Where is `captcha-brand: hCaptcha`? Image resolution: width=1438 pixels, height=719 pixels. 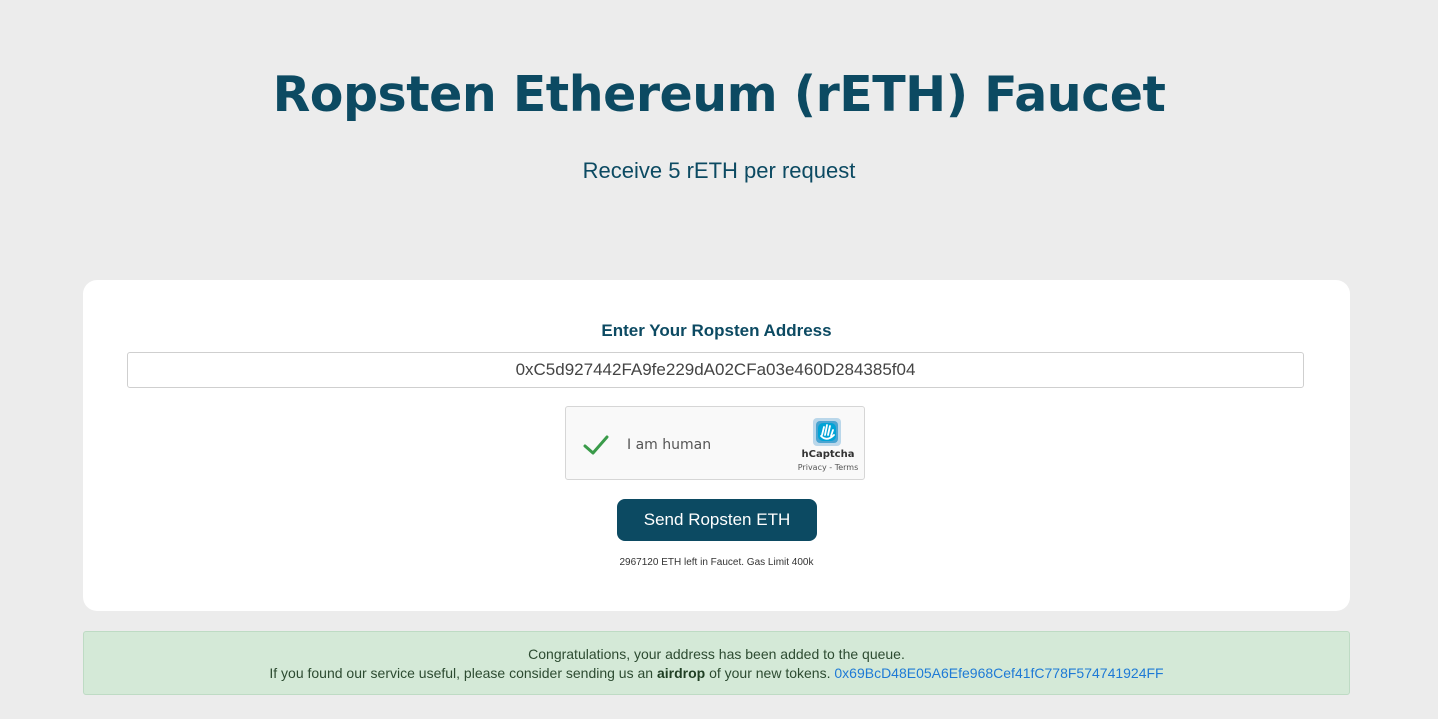 captcha-brand: hCaptcha is located at coordinates (828, 454).